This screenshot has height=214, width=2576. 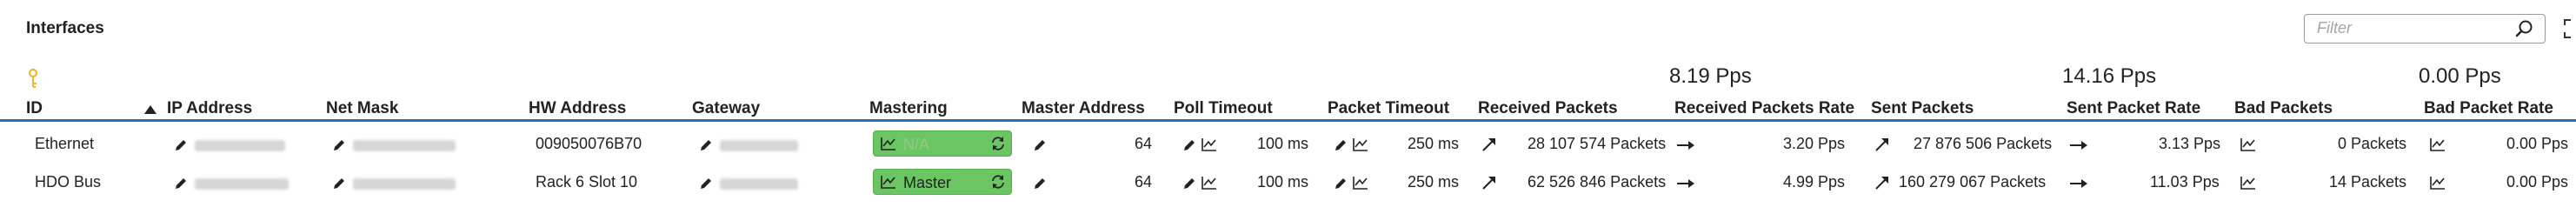 What do you see at coordinates (150, 110) in the screenshot?
I see `sort-ascending-icon` at bounding box center [150, 110].